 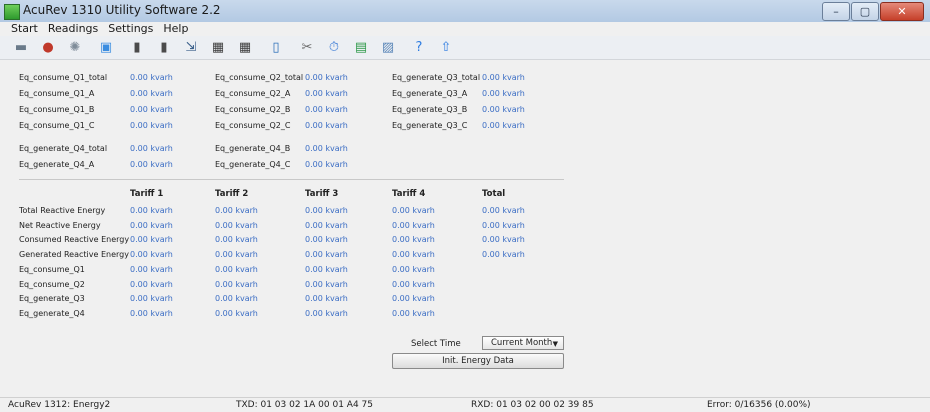 What do you see at coordinates (409, 194) in the screenshot?
I see `column-header: Tariff 4` at bounding box center [409, 194].